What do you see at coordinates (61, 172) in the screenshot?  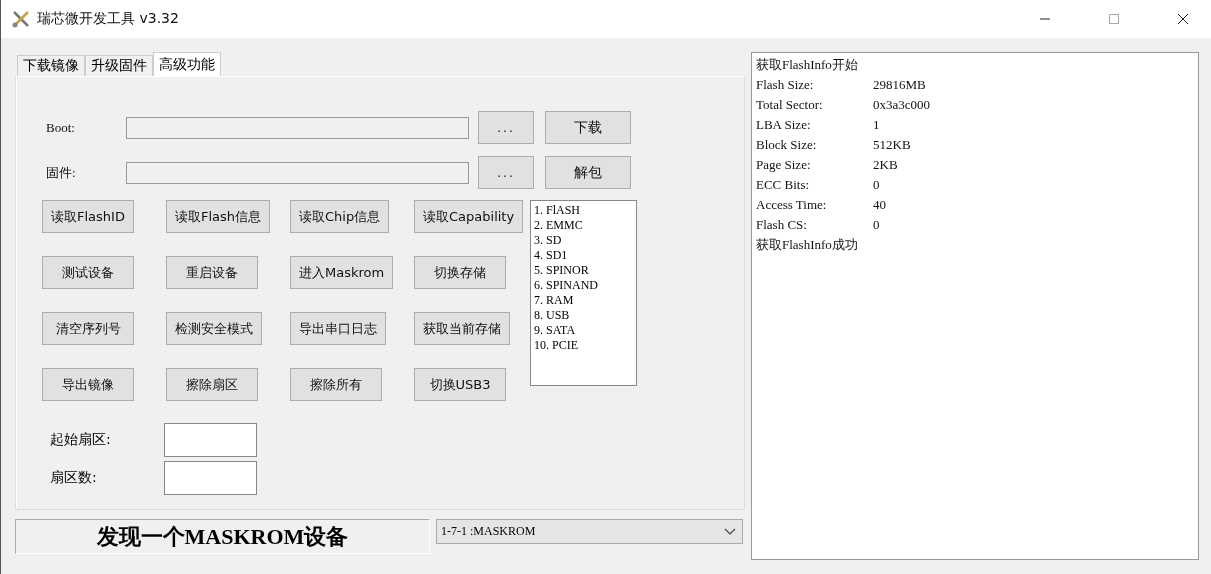 I see `field-label: 固件:` at bounding box center [61, 172].